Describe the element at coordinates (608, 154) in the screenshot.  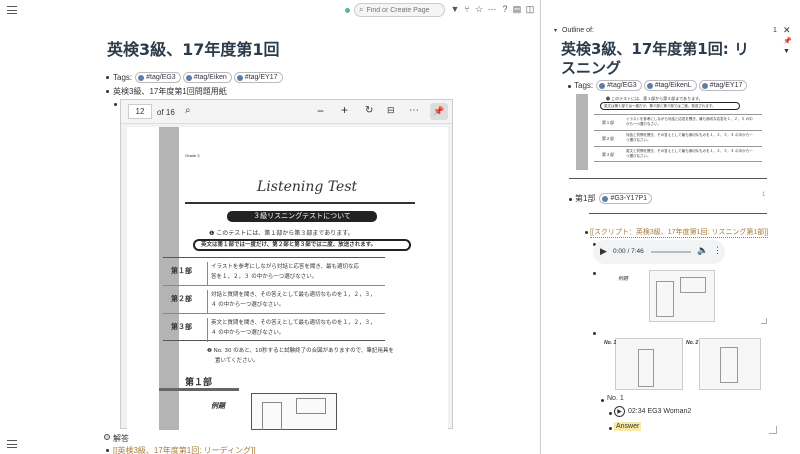
I see `thumb-row-label: 第３部` at that location.